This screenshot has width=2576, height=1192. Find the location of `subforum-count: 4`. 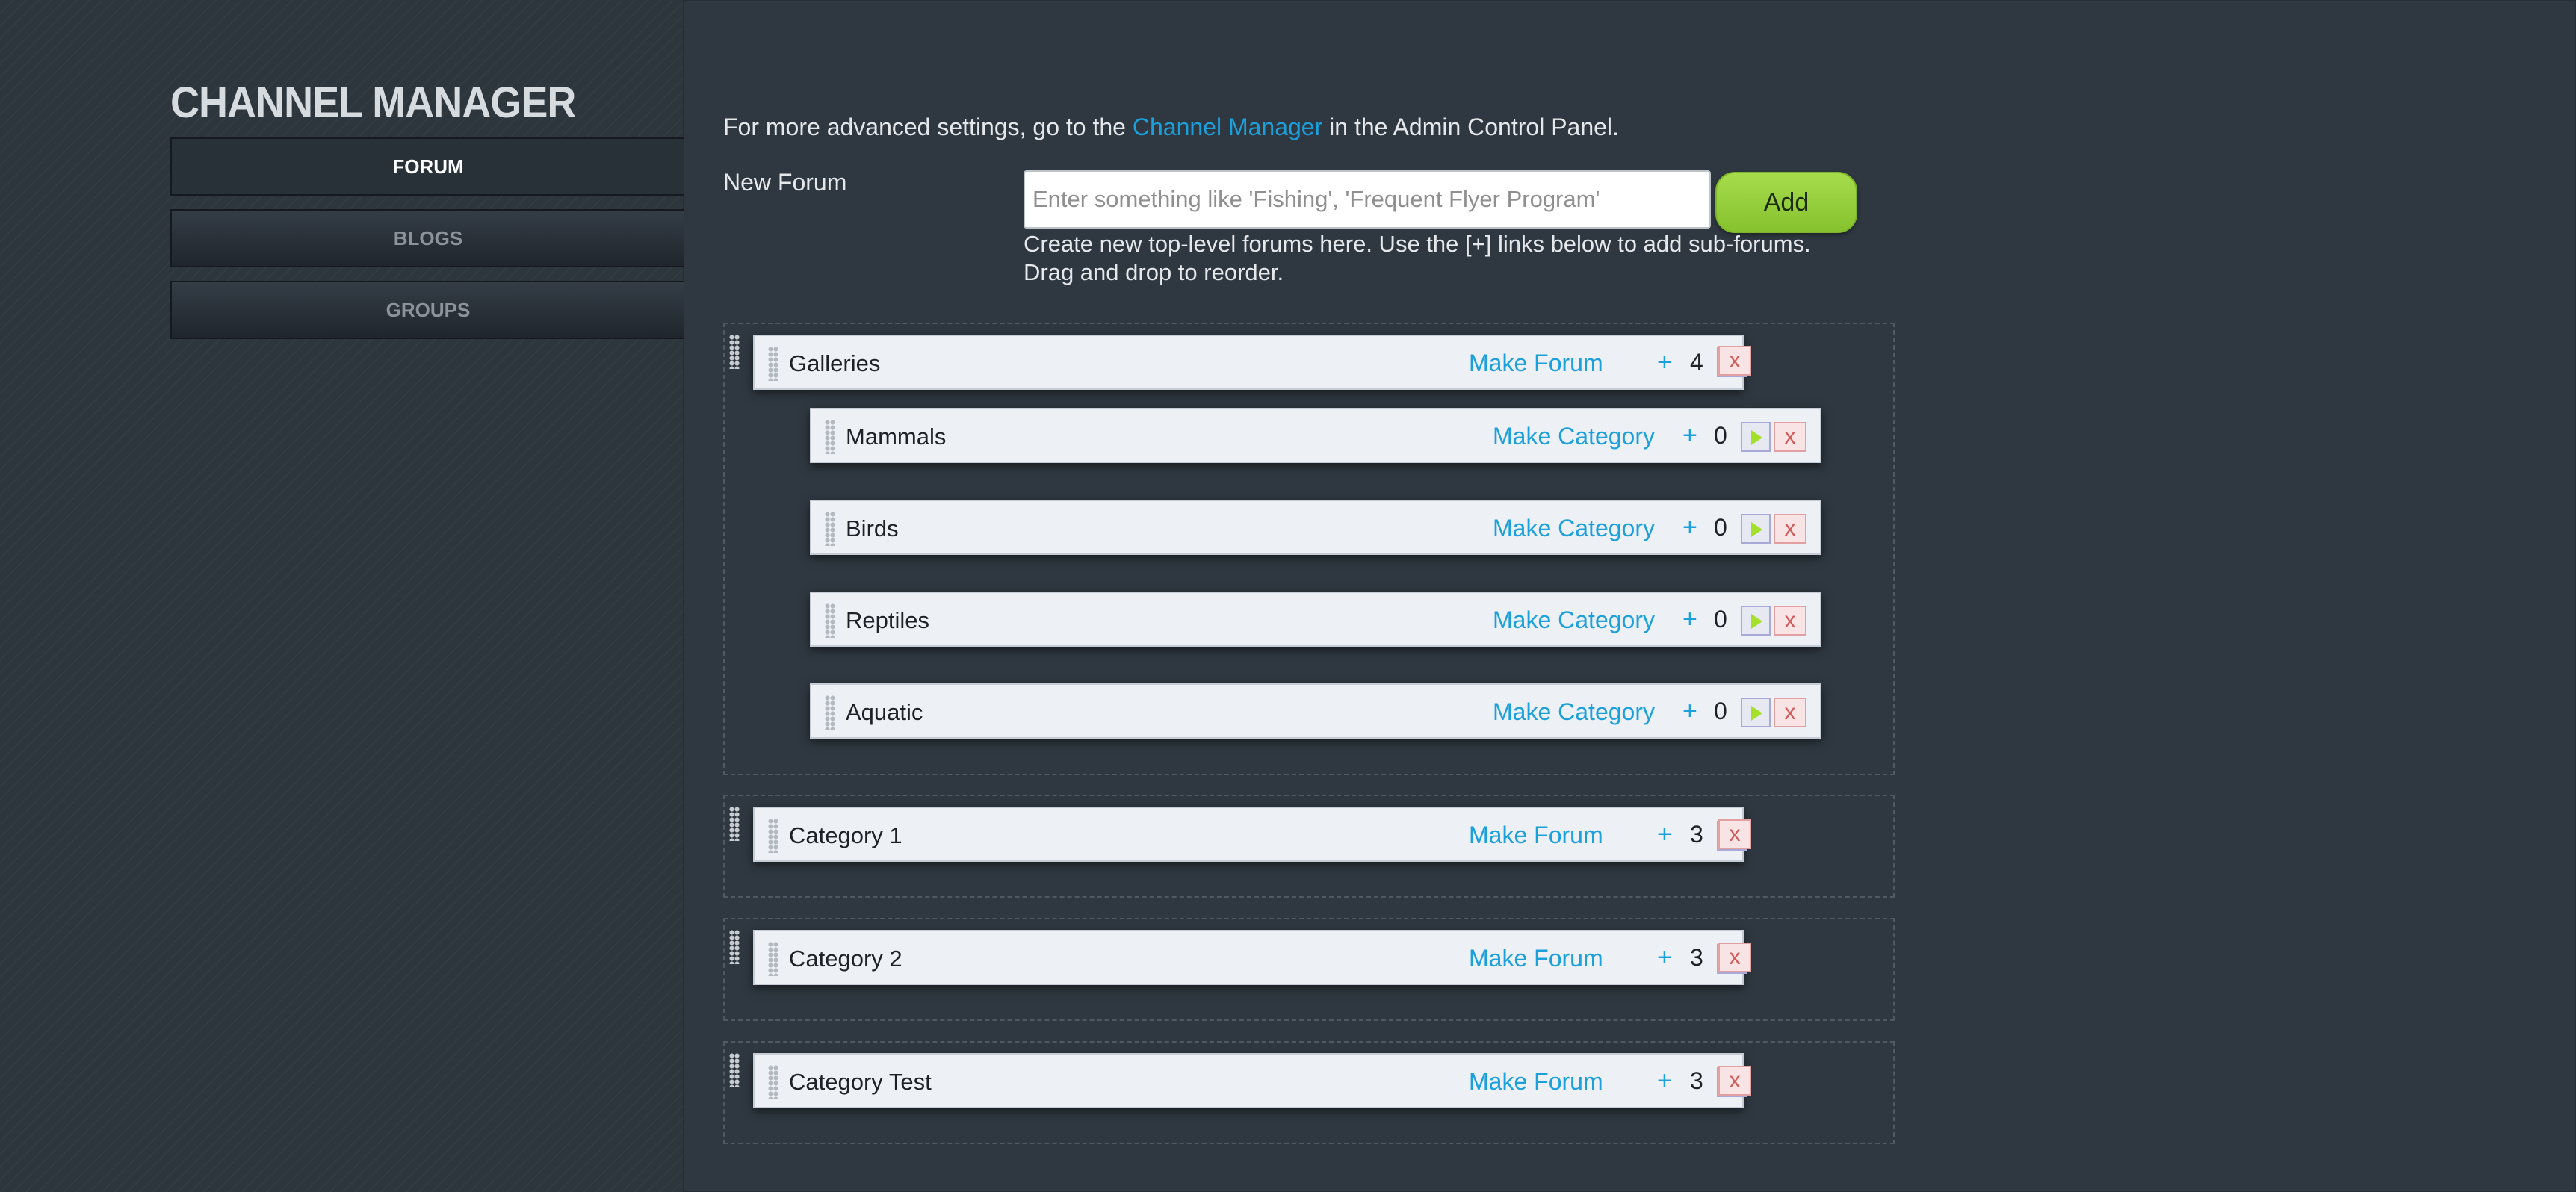

subforum-count: 4 is located at coordinates (1696, 362).